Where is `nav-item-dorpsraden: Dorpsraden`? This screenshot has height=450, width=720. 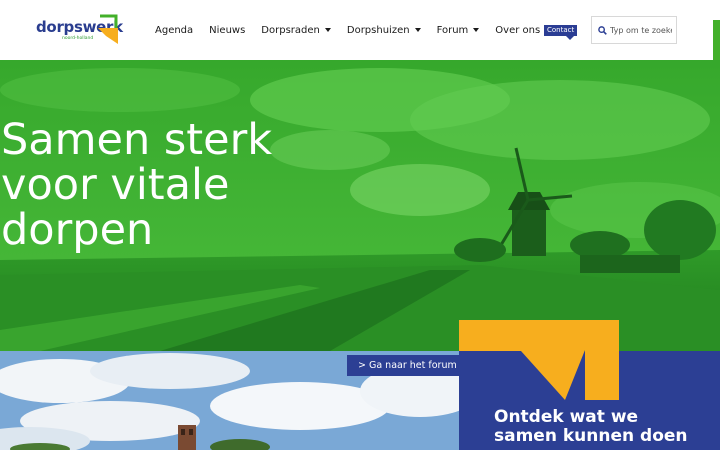
nav-item-dorpsraden: Dorpsraden is located at coordinates (296, 30).